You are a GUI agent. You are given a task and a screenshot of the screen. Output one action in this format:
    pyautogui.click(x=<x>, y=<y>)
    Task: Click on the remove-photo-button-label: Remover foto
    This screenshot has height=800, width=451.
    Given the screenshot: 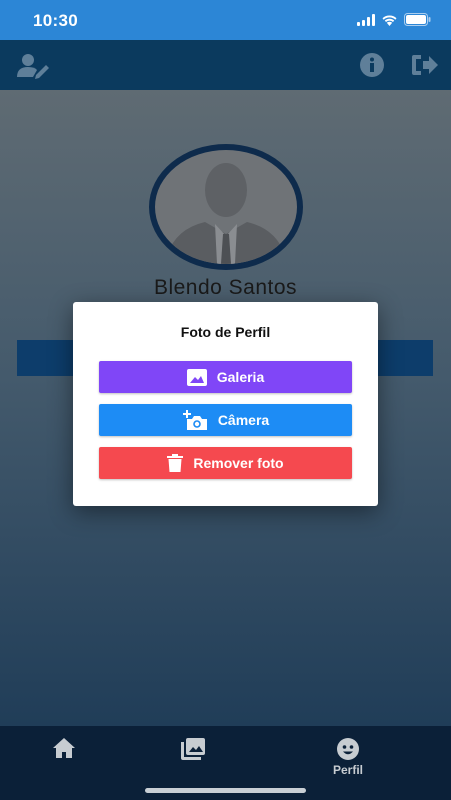 What is the action you would take?
    pyautogui.click(x=238, y=463)
    